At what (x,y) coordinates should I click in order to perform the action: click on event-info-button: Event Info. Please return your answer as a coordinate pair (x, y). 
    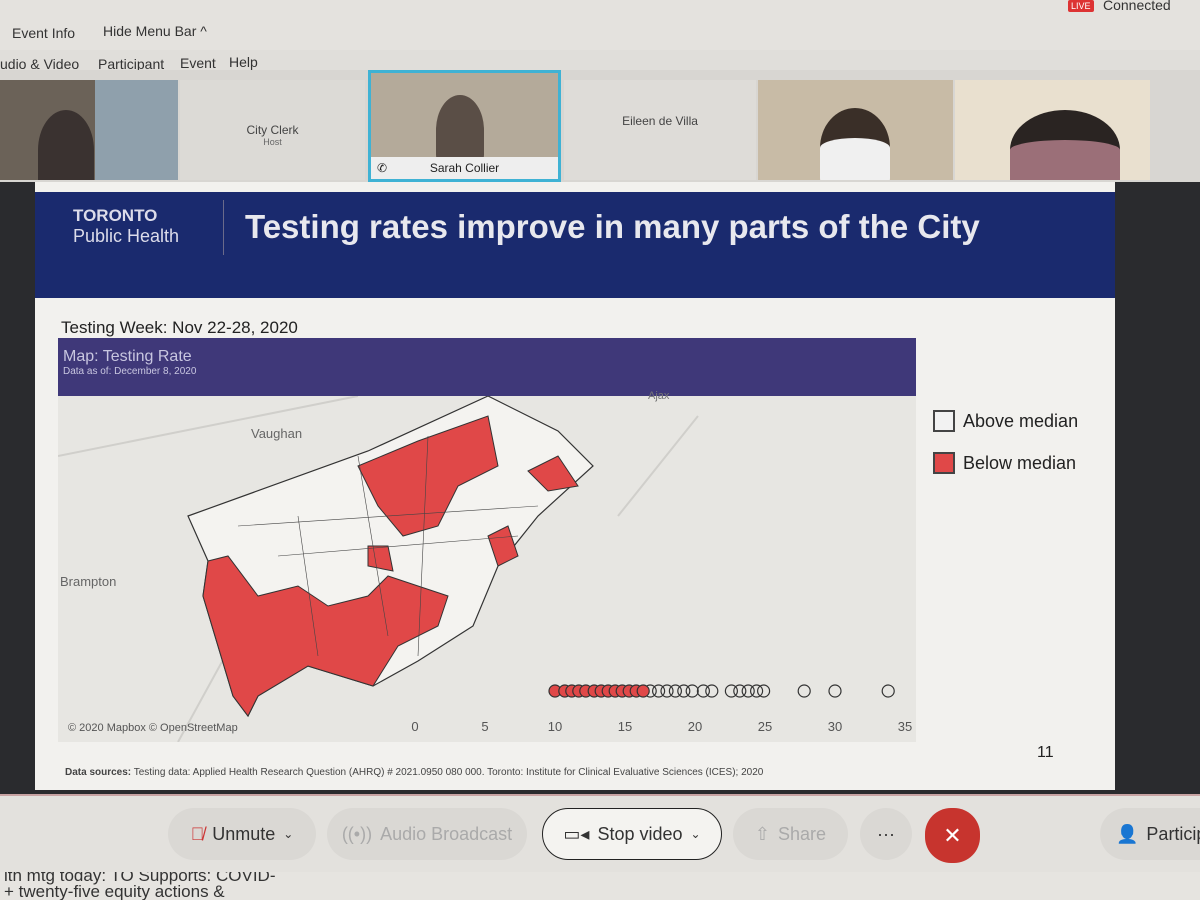
    Looking at the image, I should click on (43, 33).